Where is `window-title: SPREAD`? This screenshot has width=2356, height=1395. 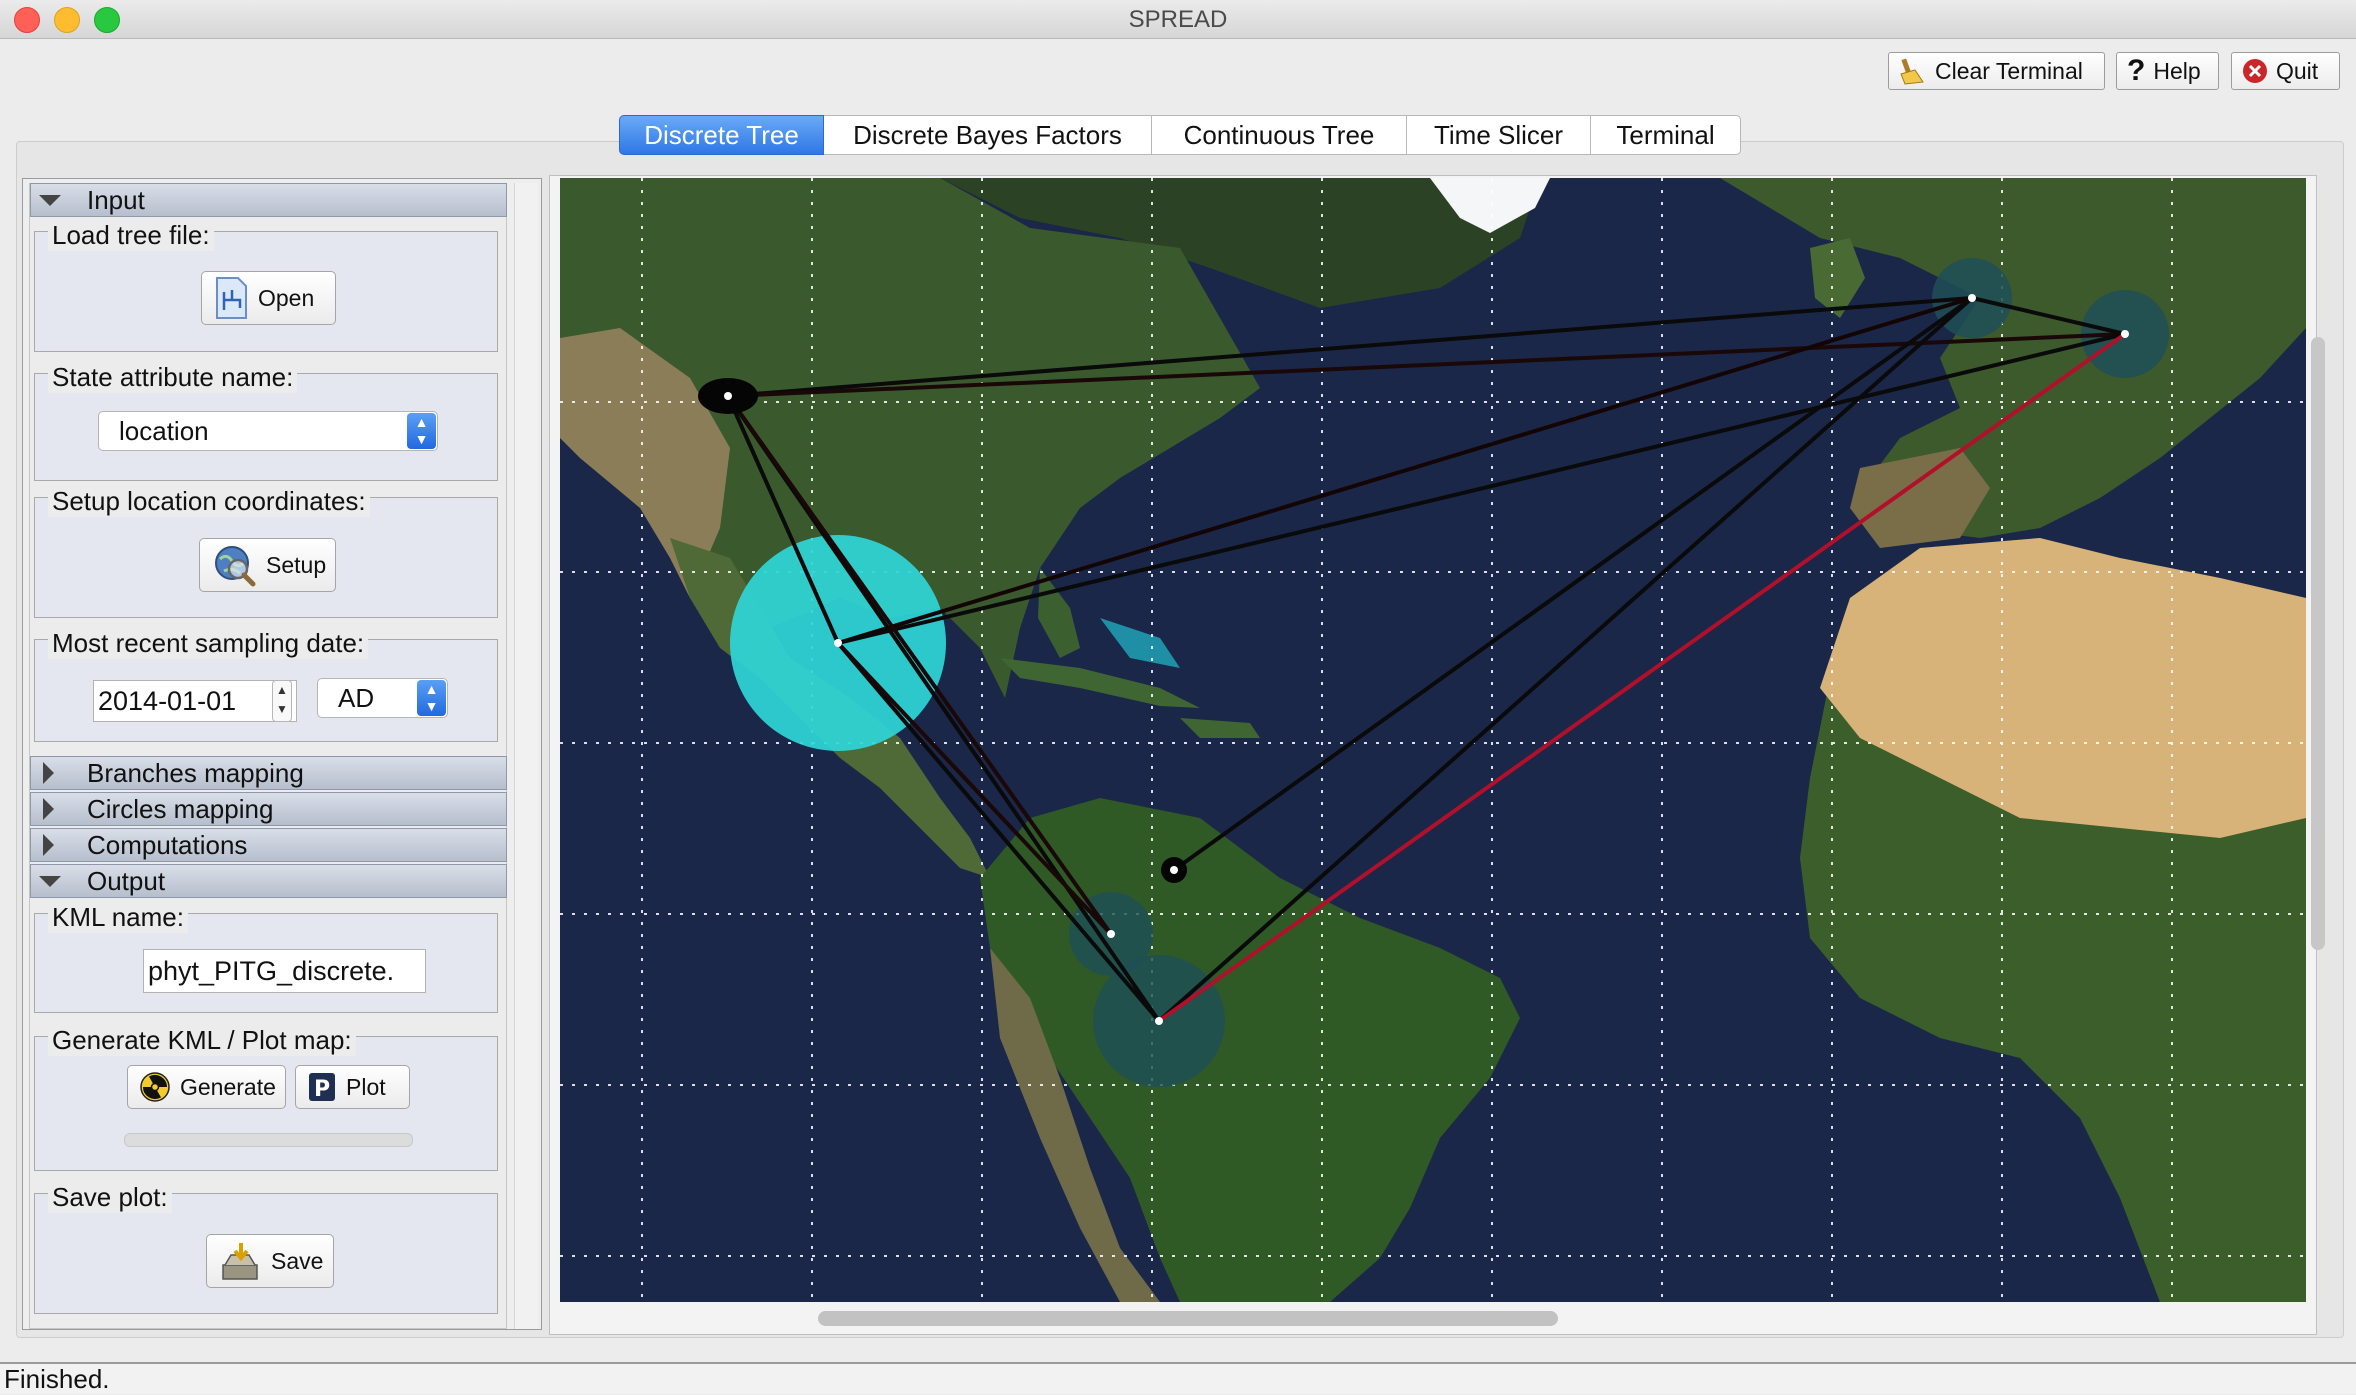
window-title: SPREAD is located at coordinates (1178, 19).